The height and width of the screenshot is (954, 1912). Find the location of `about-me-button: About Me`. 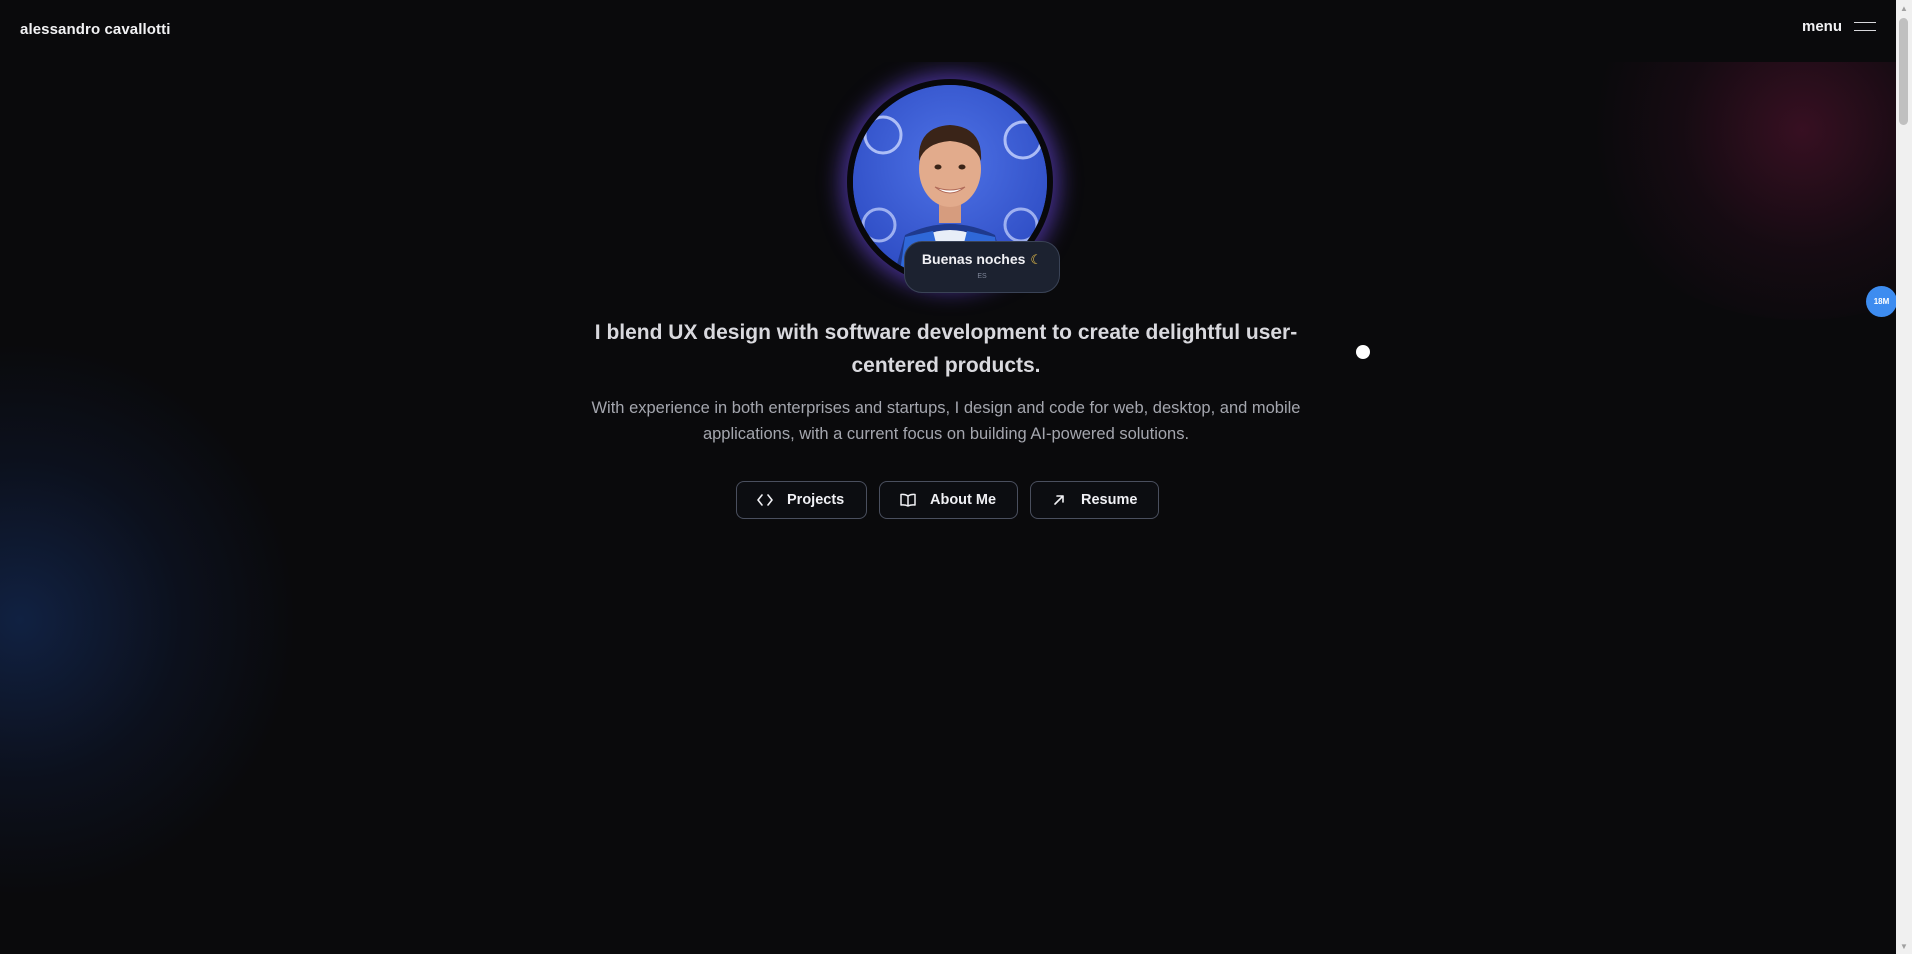

about-me-button: About Me is located at coordinates (948, 500).